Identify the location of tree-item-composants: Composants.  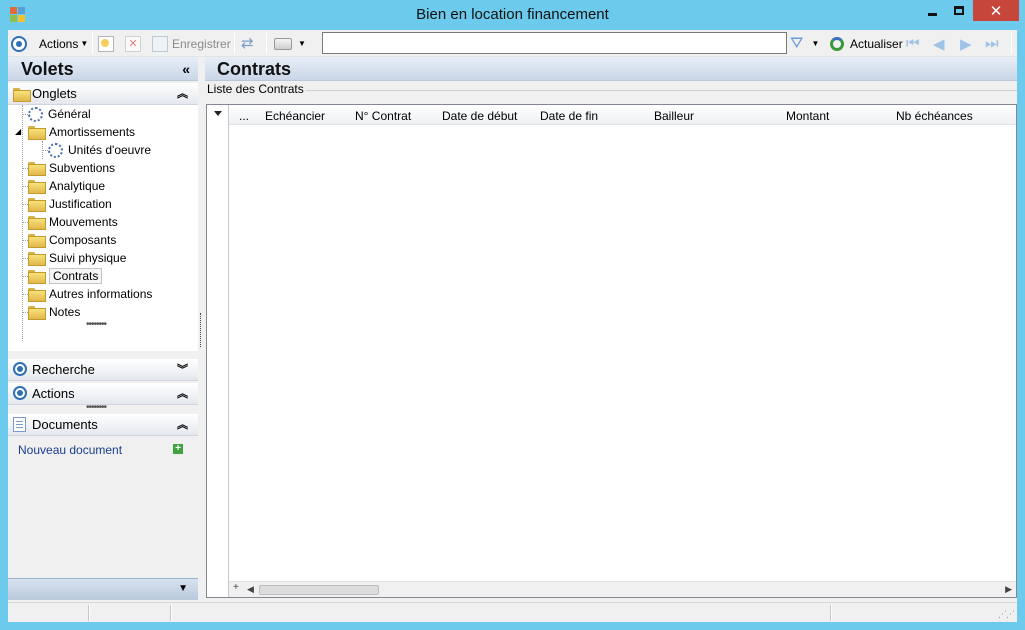
(72, 240).